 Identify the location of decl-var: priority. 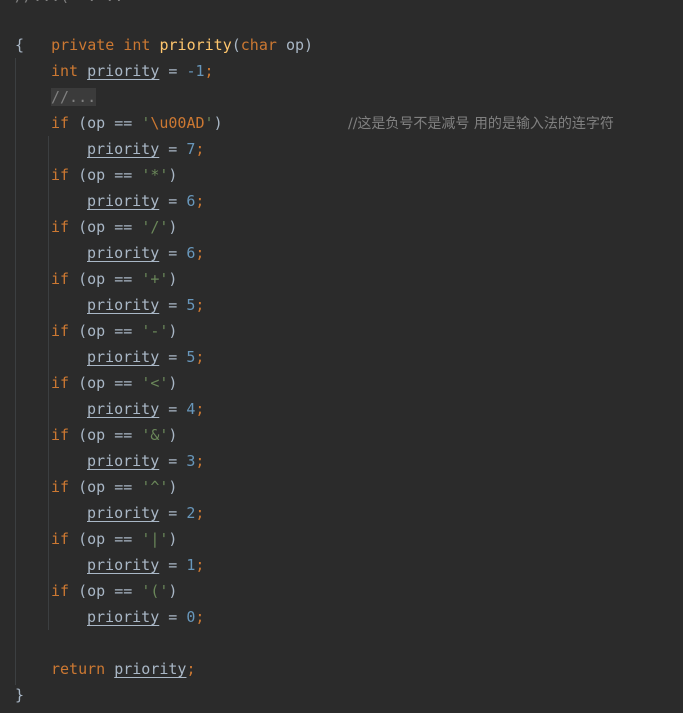
(123, 71).